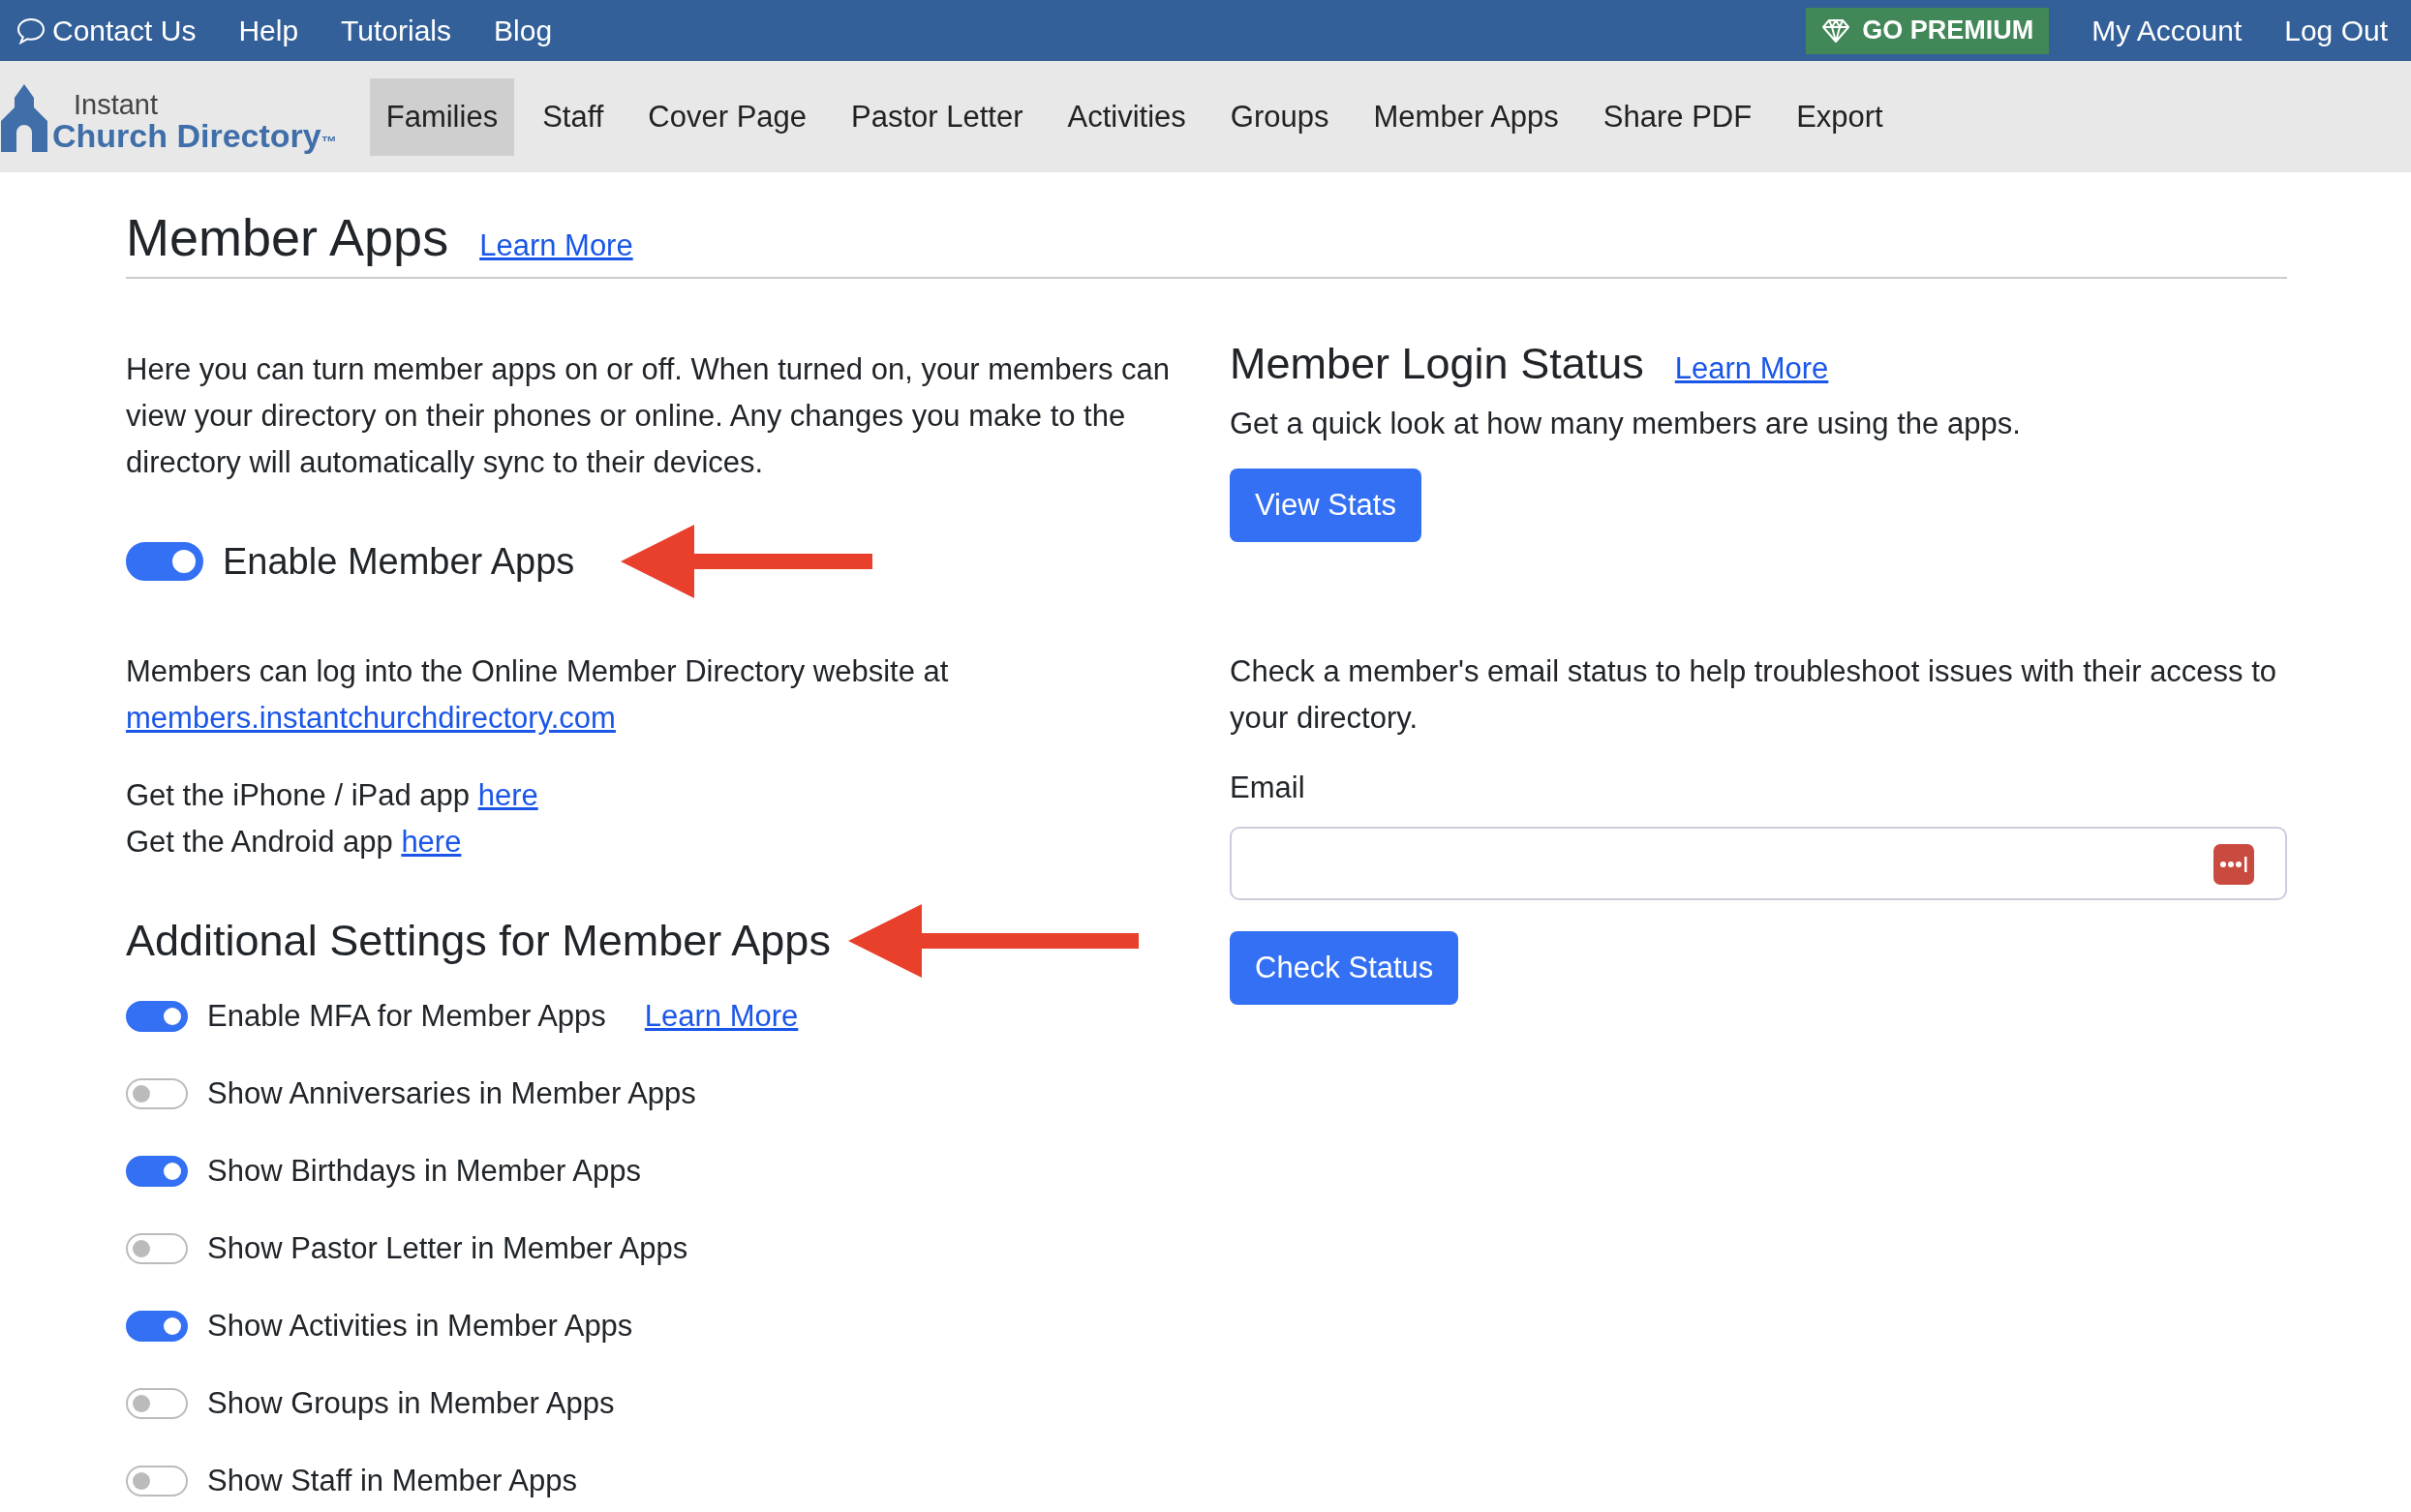 The width and height of the screenshot is (2411, 1512). Describe the element at coordinates (523, 30) in the screenshot. I see `nav-link: Blog` at that location.